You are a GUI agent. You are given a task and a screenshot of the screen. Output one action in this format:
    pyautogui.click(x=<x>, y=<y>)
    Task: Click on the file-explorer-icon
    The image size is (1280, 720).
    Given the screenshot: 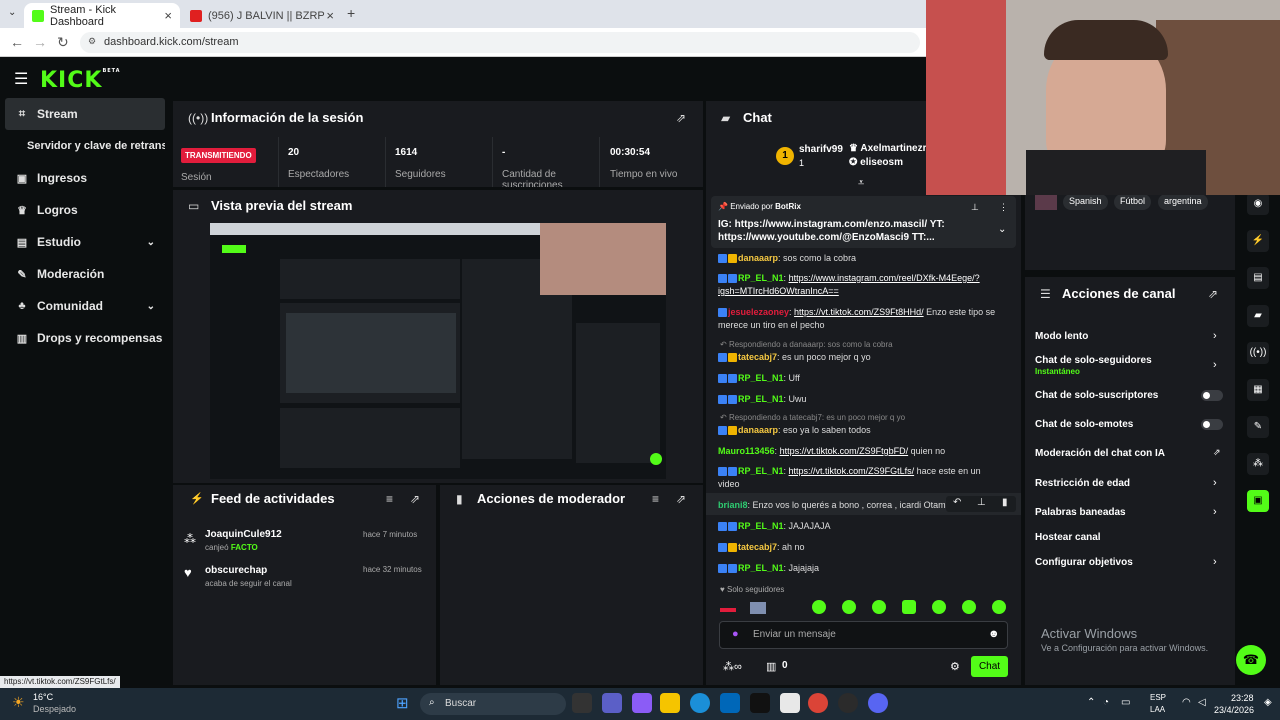 What is the action you would take?
    pyautogui.click(x=670, y=703)
    